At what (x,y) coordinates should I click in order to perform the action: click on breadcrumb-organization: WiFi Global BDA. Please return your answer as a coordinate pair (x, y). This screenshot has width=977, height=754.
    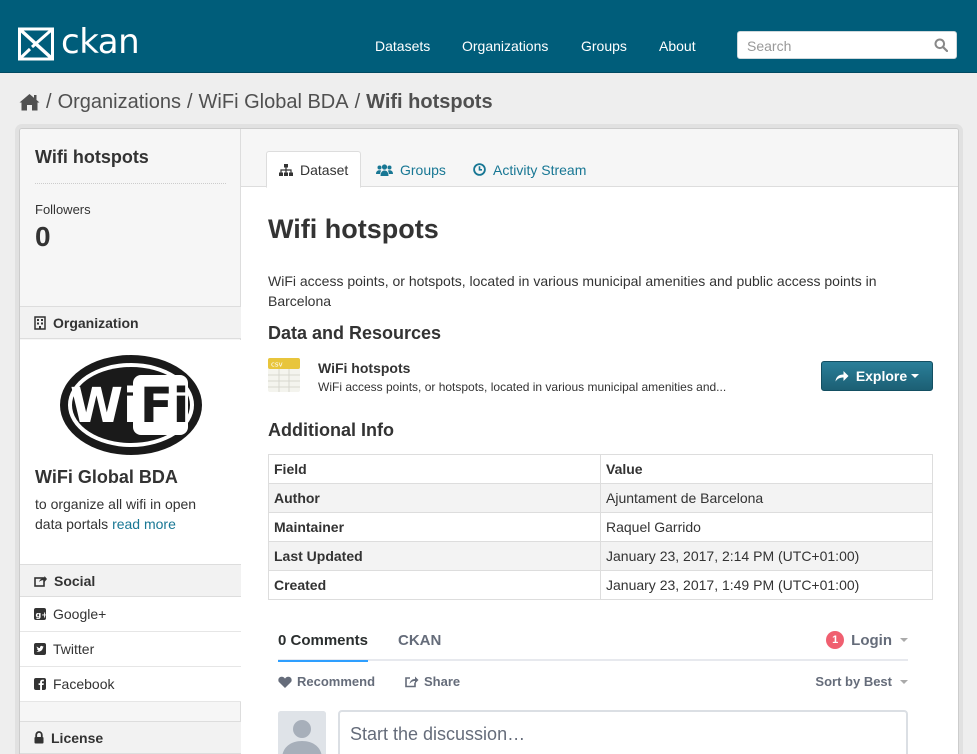
    Looking at the image, I should click on (274, 102).